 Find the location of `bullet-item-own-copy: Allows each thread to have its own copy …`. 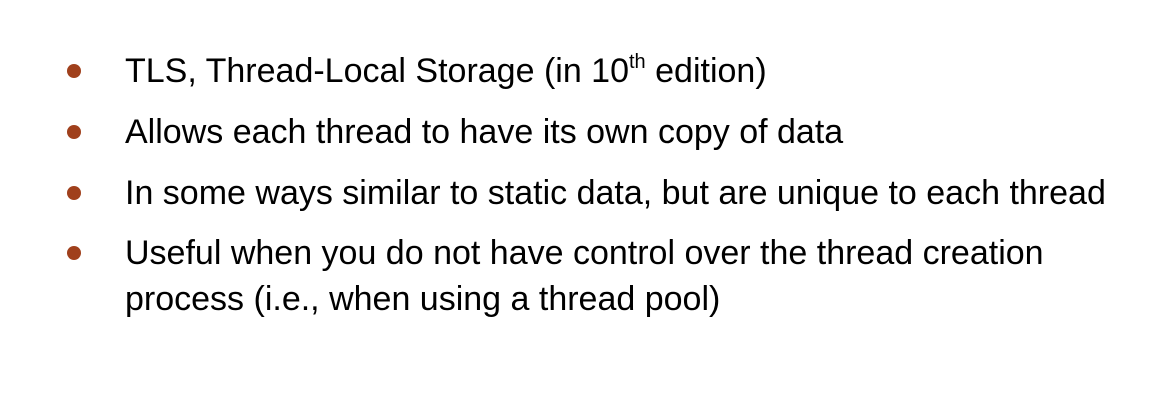

bullet-item-own-copy: Allows each thread to have its own copy … is located at coordinates (597, 132).